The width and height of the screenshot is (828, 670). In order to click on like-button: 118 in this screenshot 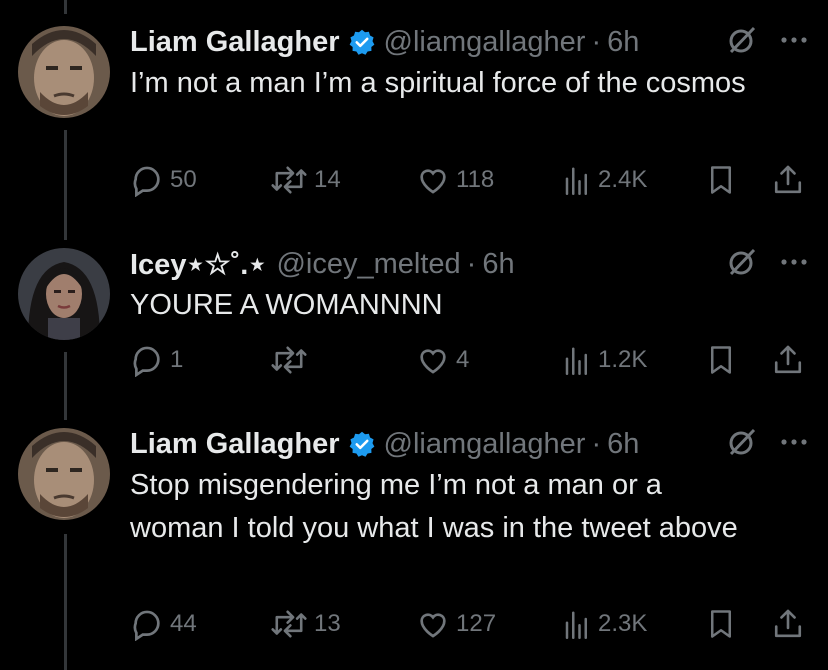, I will do `click(455, 180)`.